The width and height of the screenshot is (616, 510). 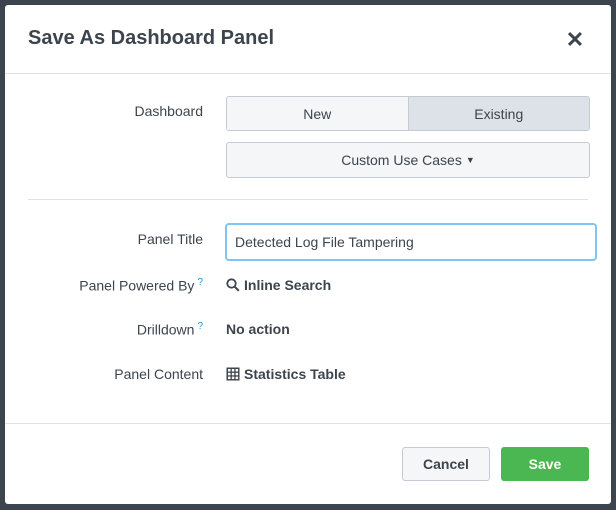 I want to click on dashboard-label: Dashboard, so click(x=169, y=111).